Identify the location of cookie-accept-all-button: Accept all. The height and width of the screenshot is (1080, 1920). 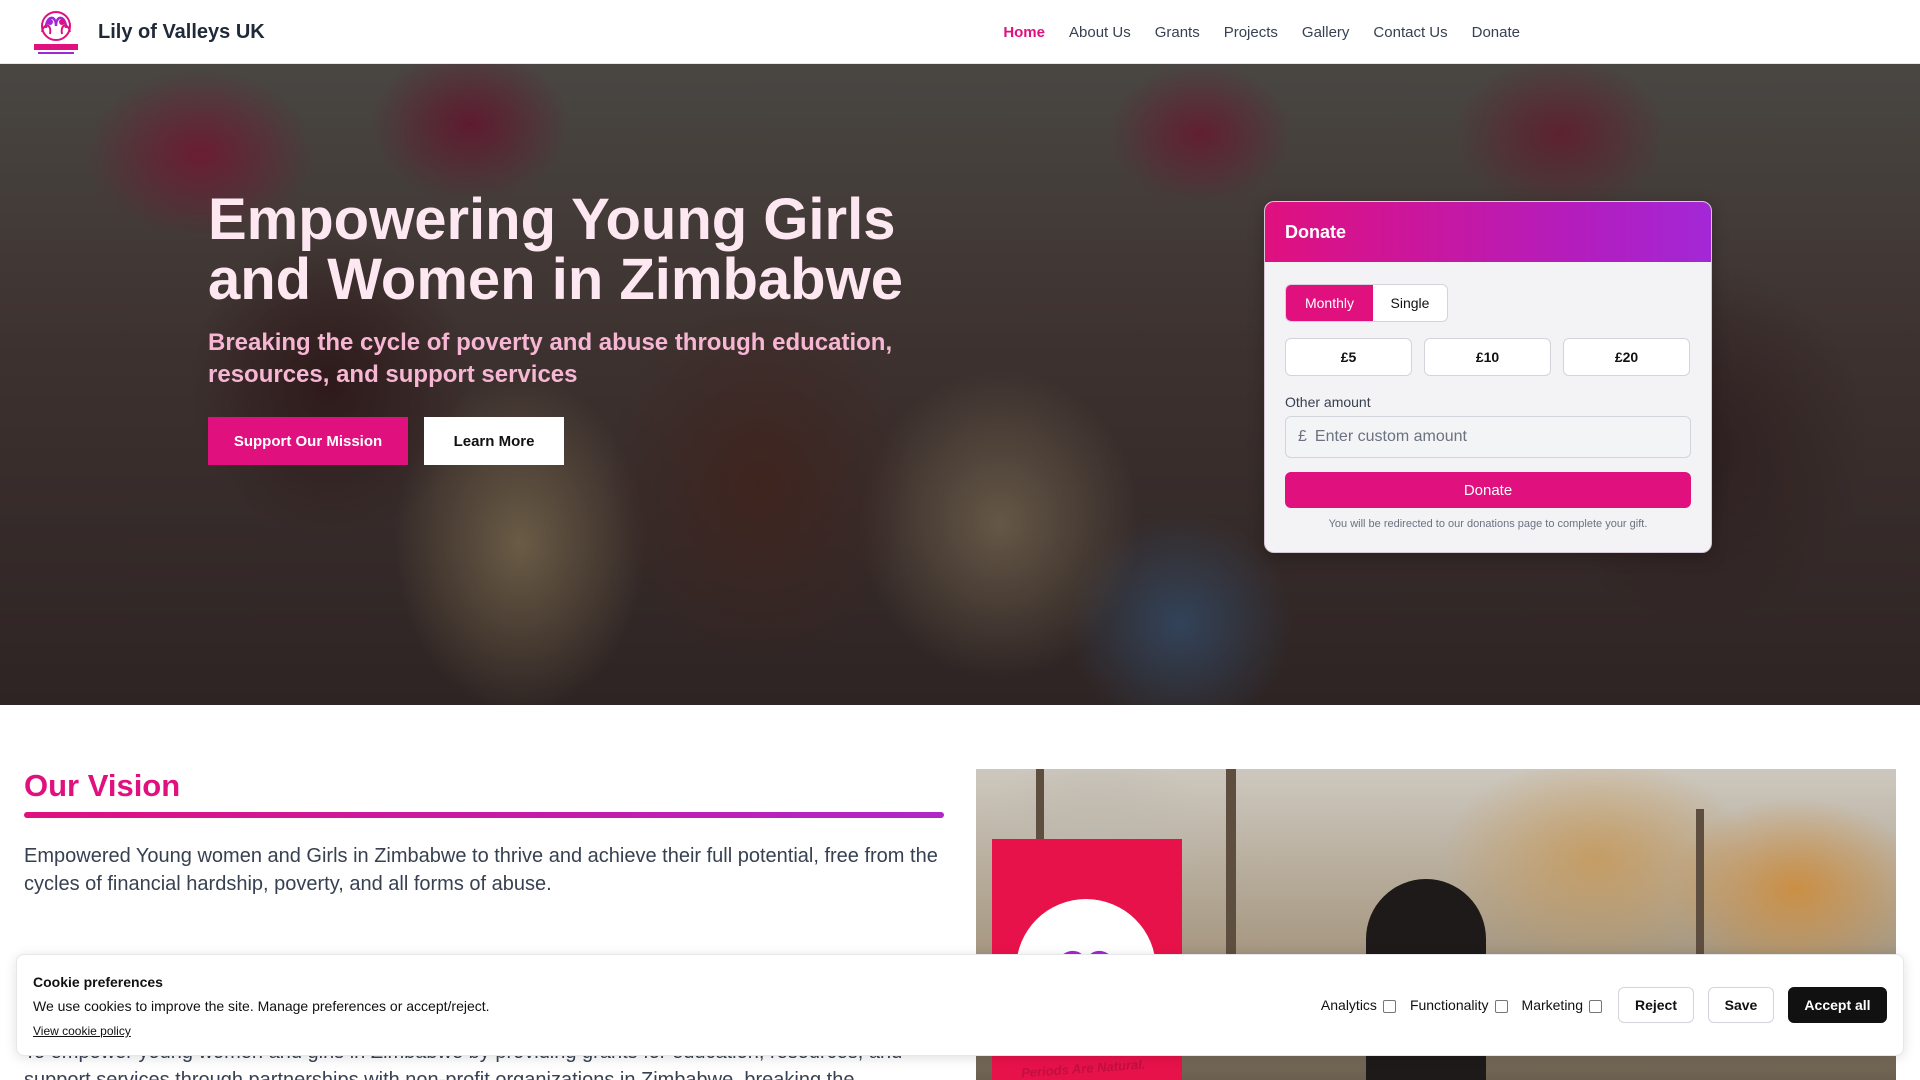
(1837, 1005).